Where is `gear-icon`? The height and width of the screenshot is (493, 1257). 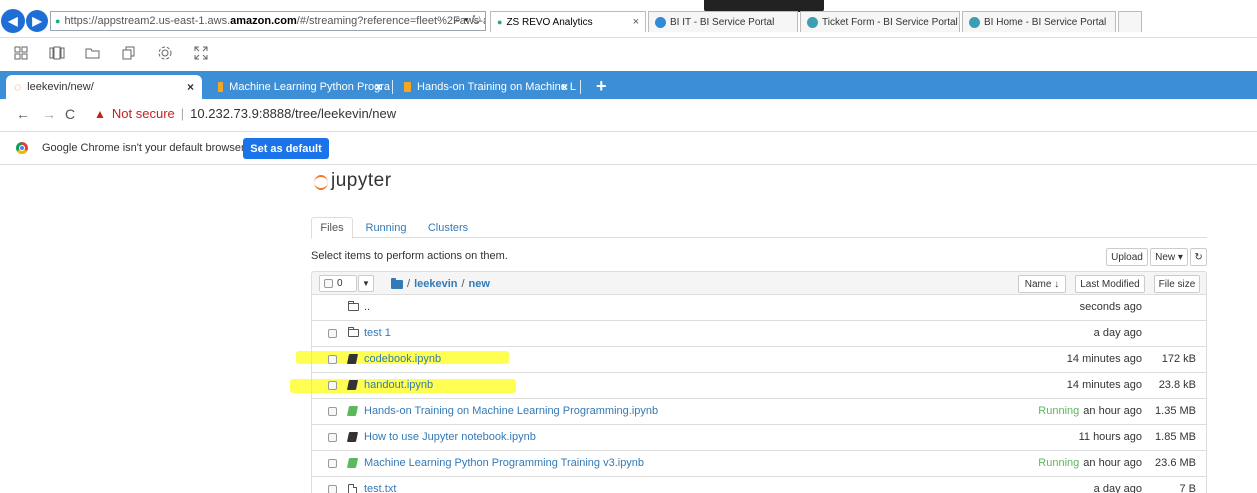 gear-icon is located at coordinates (165, 53).